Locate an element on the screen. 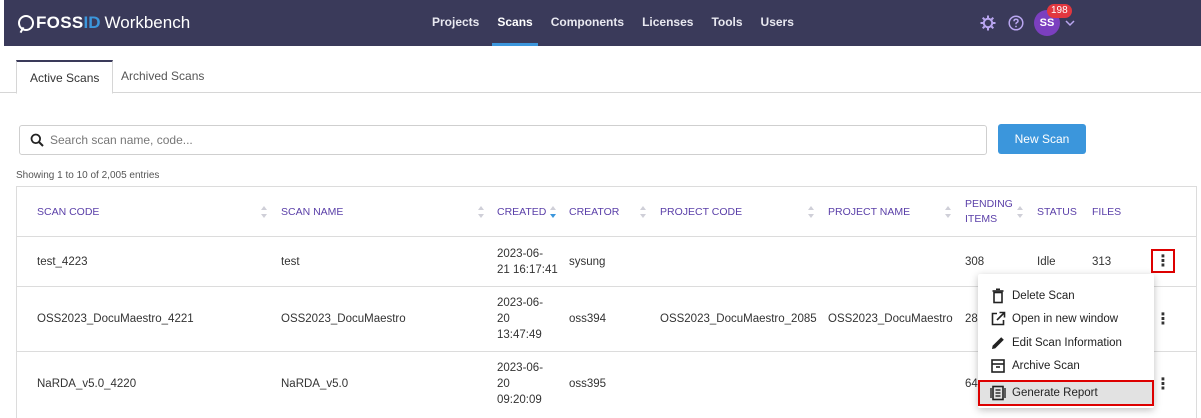 The width and height of the screenshot is (1201, 418). cell-created: 2023-06- 21 16:17:41 is located at coordinates (527, 261).